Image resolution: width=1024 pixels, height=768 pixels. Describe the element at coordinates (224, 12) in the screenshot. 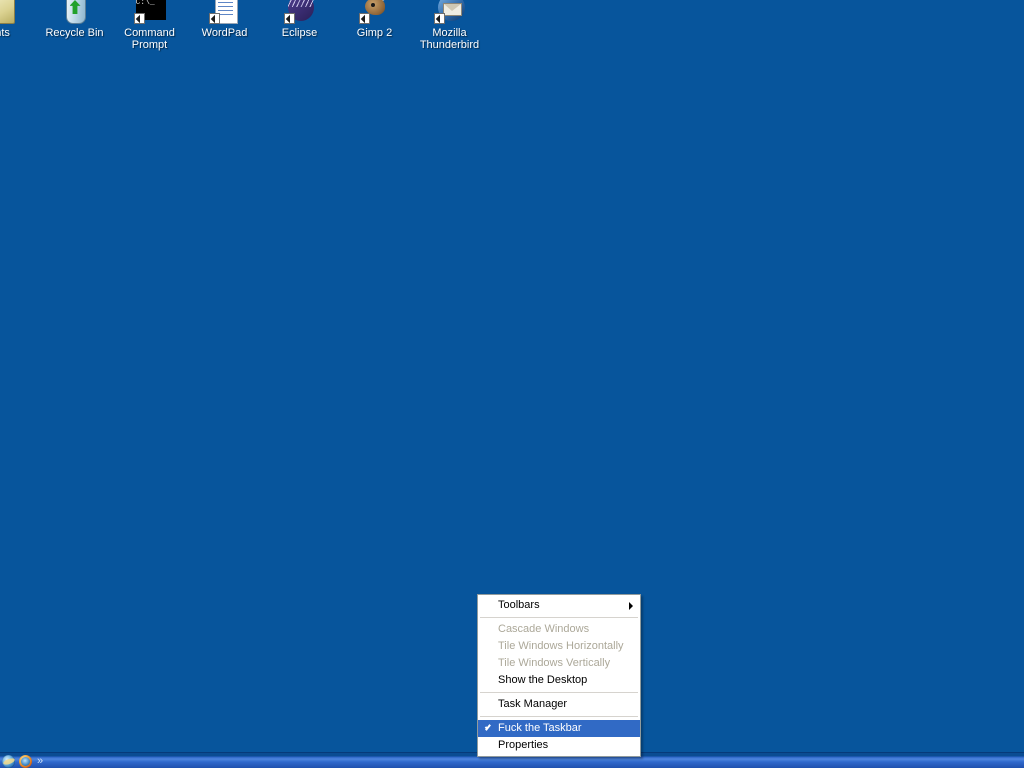

I see `wordpad-icon` at that location.